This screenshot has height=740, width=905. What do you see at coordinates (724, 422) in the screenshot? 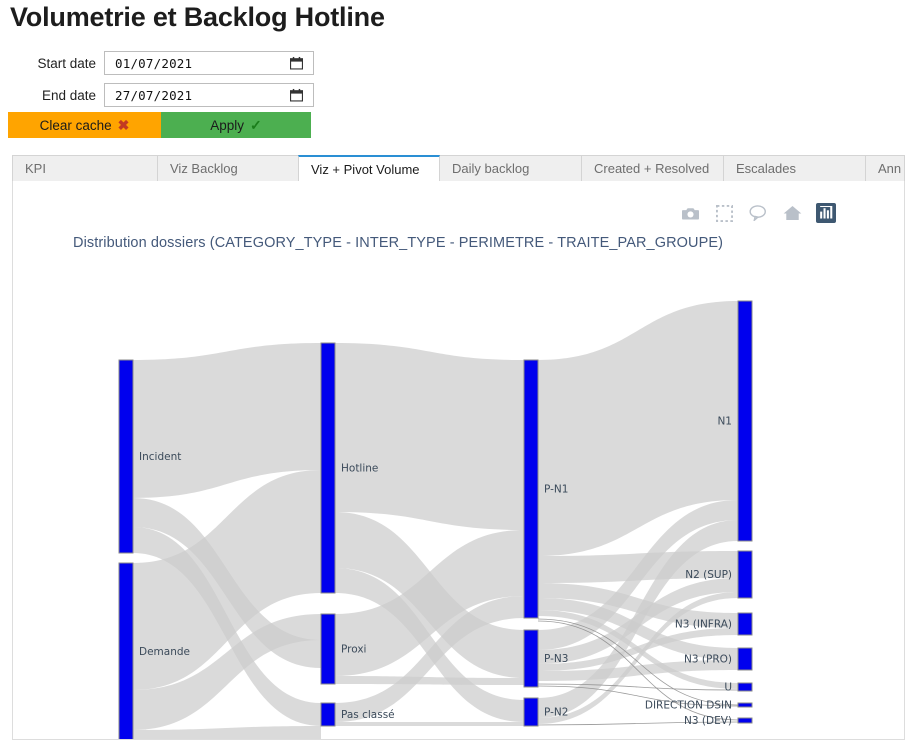
I see `sankey-node-label: N1` at bounding box center [724, 422].